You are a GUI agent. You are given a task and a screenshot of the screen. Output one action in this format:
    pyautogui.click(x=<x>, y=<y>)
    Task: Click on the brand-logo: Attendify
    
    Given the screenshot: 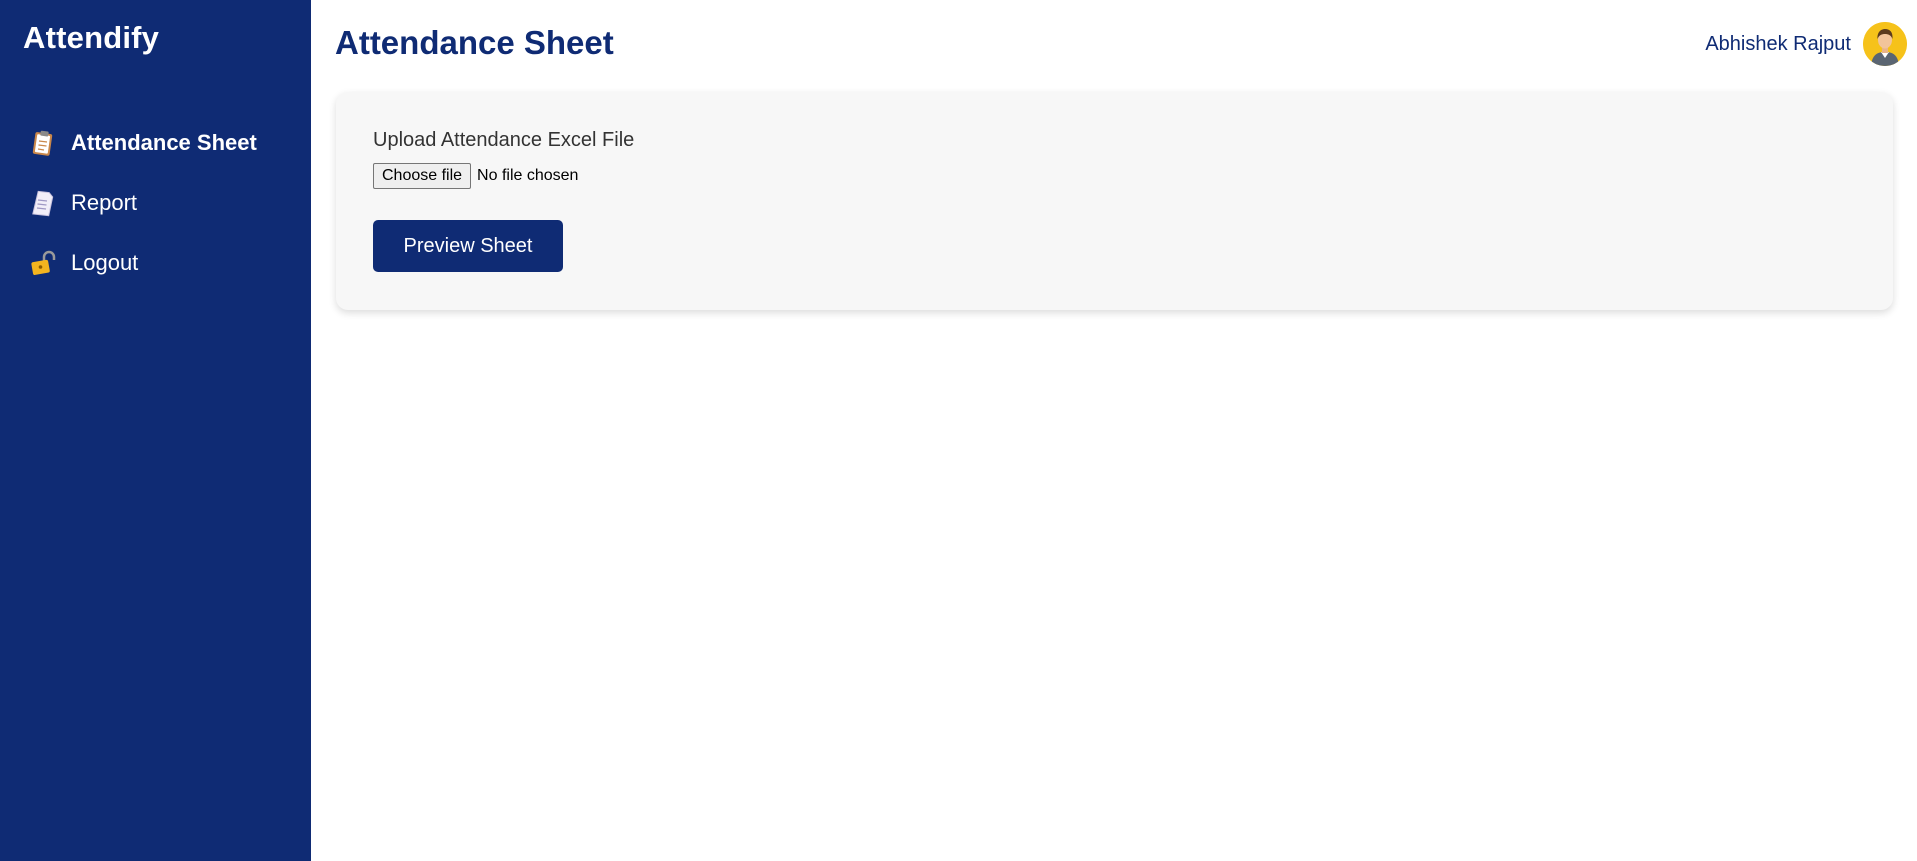 What is the action you would take?
    pyautogui.click(x=91, y=37)
    